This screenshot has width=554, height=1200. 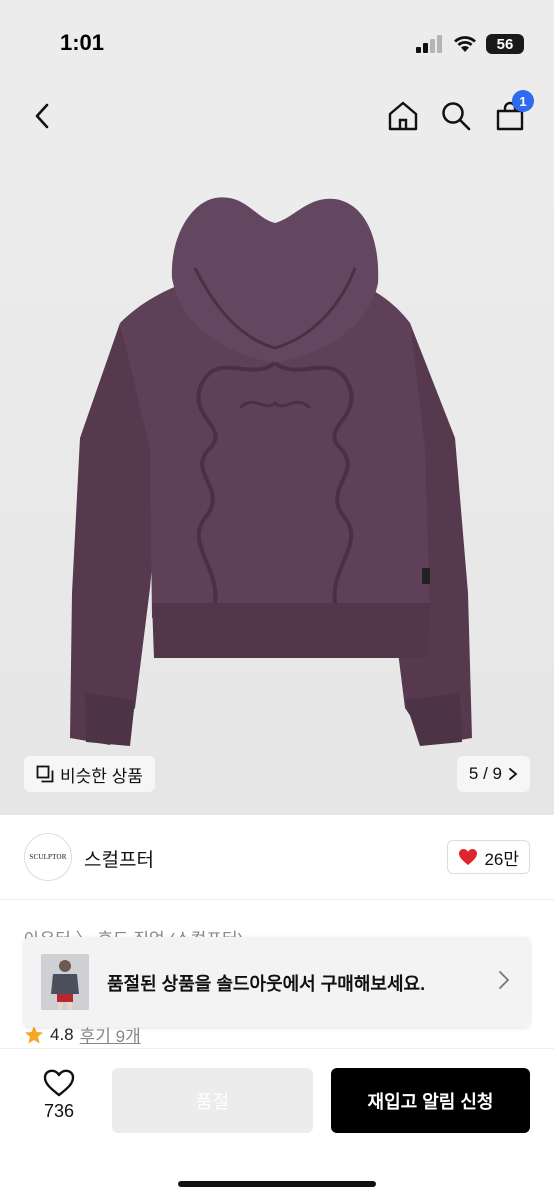 I want to click on home-button, so click(x=403, y=116).